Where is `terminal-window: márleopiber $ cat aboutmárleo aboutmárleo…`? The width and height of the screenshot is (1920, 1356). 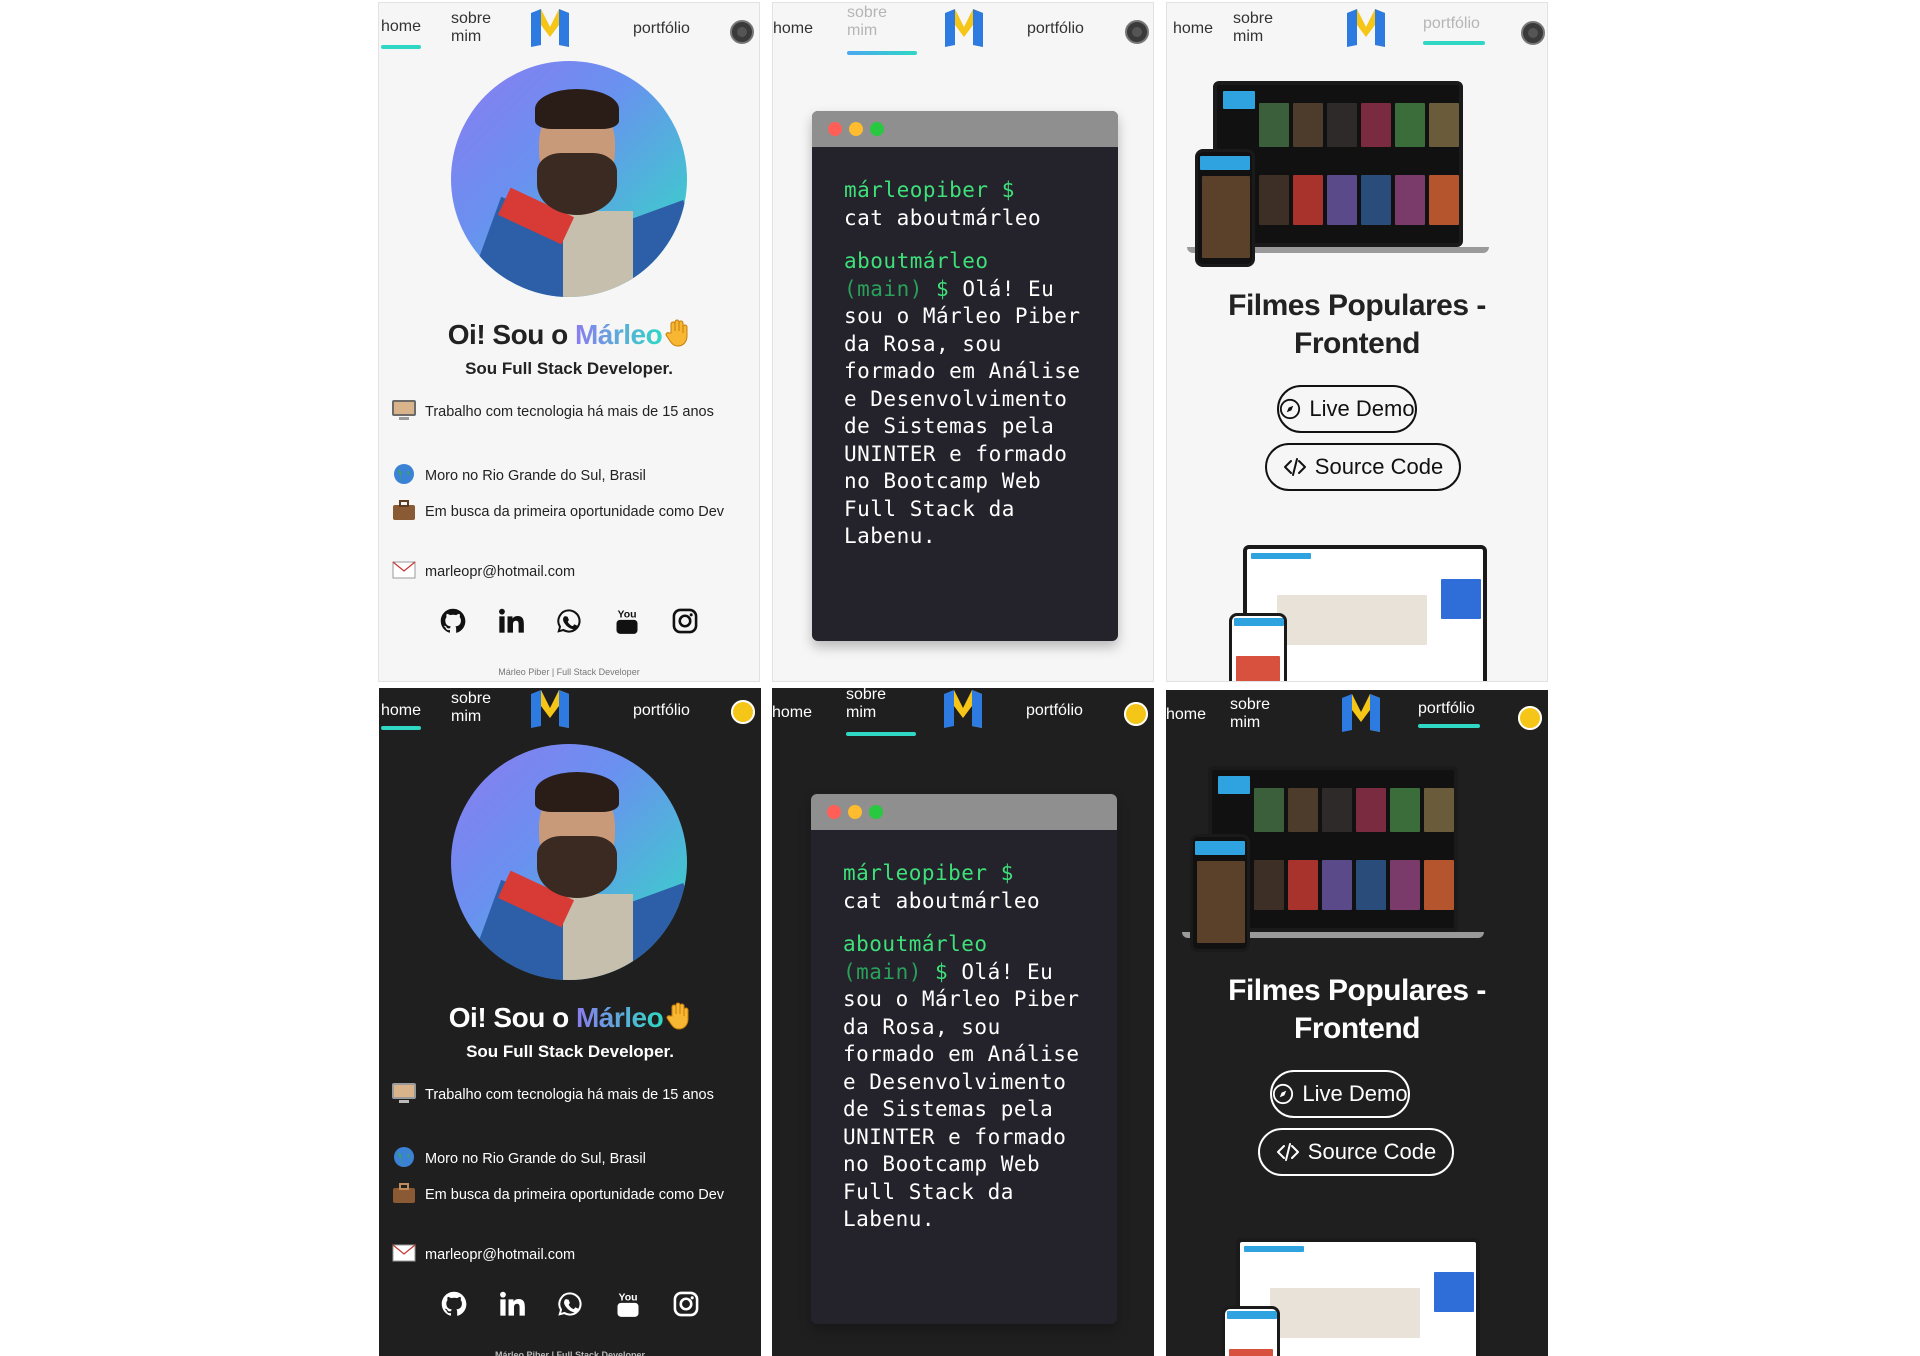
terminal-window: márleopiber $ cat aboutmárleo aboutmárleo… is located at coordinates (964, 1059).